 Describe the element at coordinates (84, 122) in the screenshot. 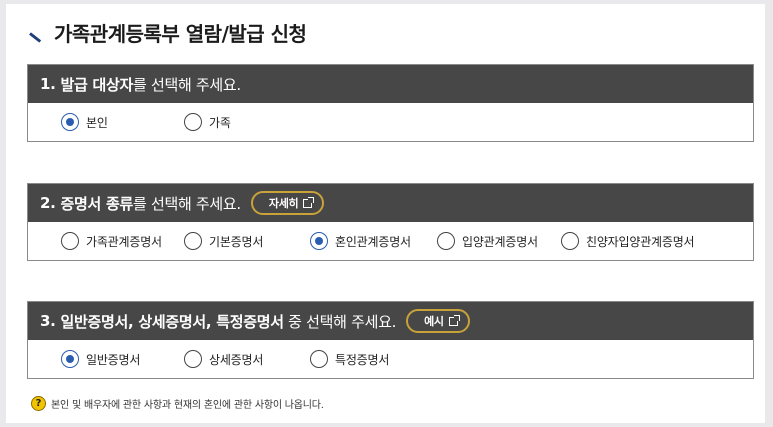

I see `radio-option-self: 본인` at that location.